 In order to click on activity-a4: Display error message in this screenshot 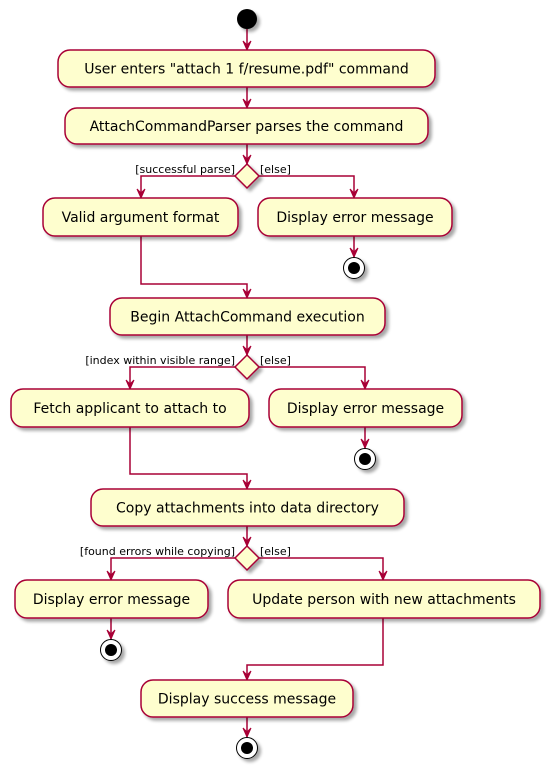, I will do `click(355, 217)`.